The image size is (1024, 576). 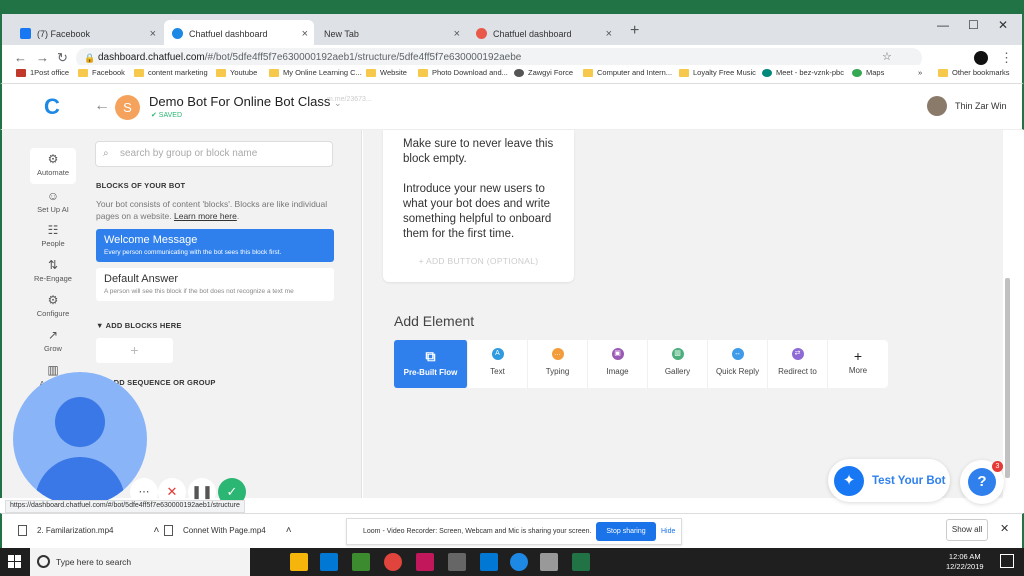 I want to click on edge-icon, so click(x=519, y=562).